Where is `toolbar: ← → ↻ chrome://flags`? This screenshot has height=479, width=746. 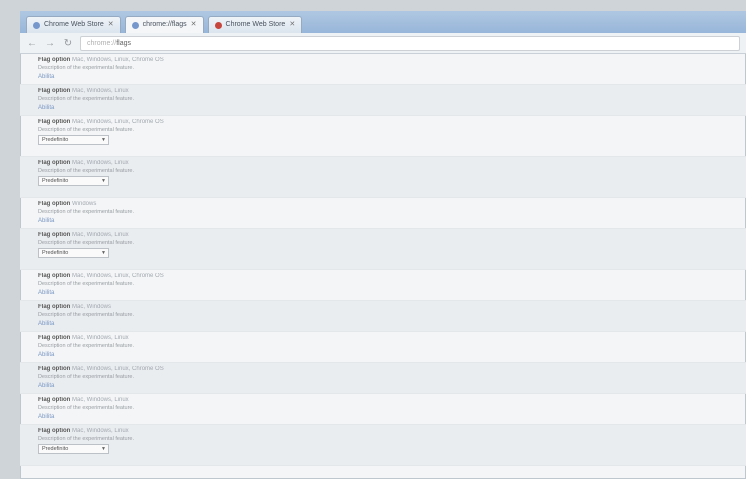
toolbar: ← → ↻ chrome://flags is located at coordinates (383, 43).